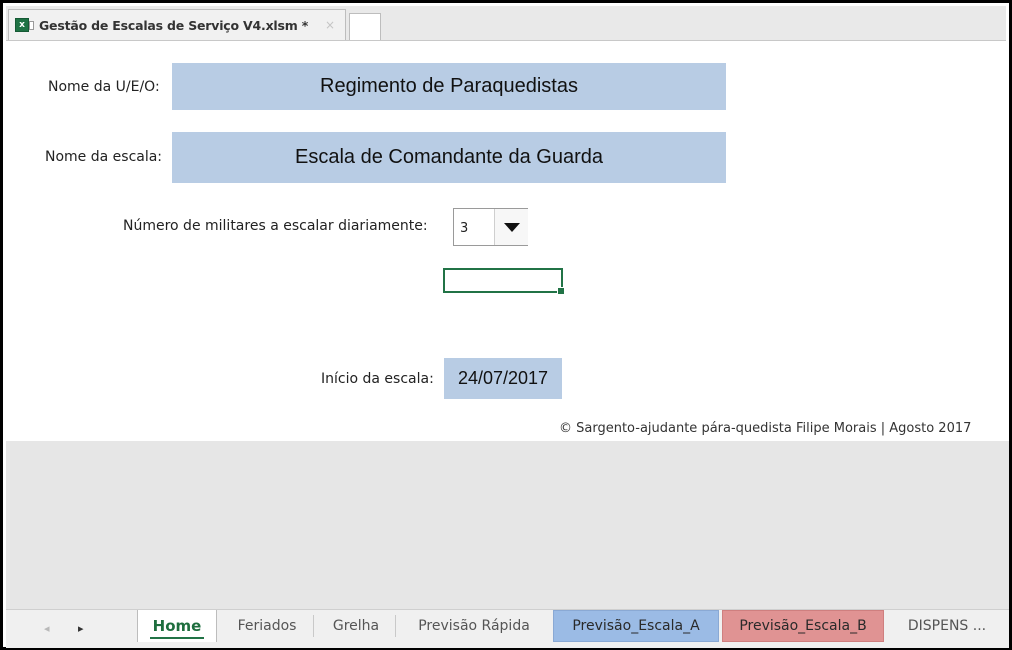  Describe the element at coordinates (47, 628) in the screenshot. I see `scroll-left-icon: ◂` at that location.